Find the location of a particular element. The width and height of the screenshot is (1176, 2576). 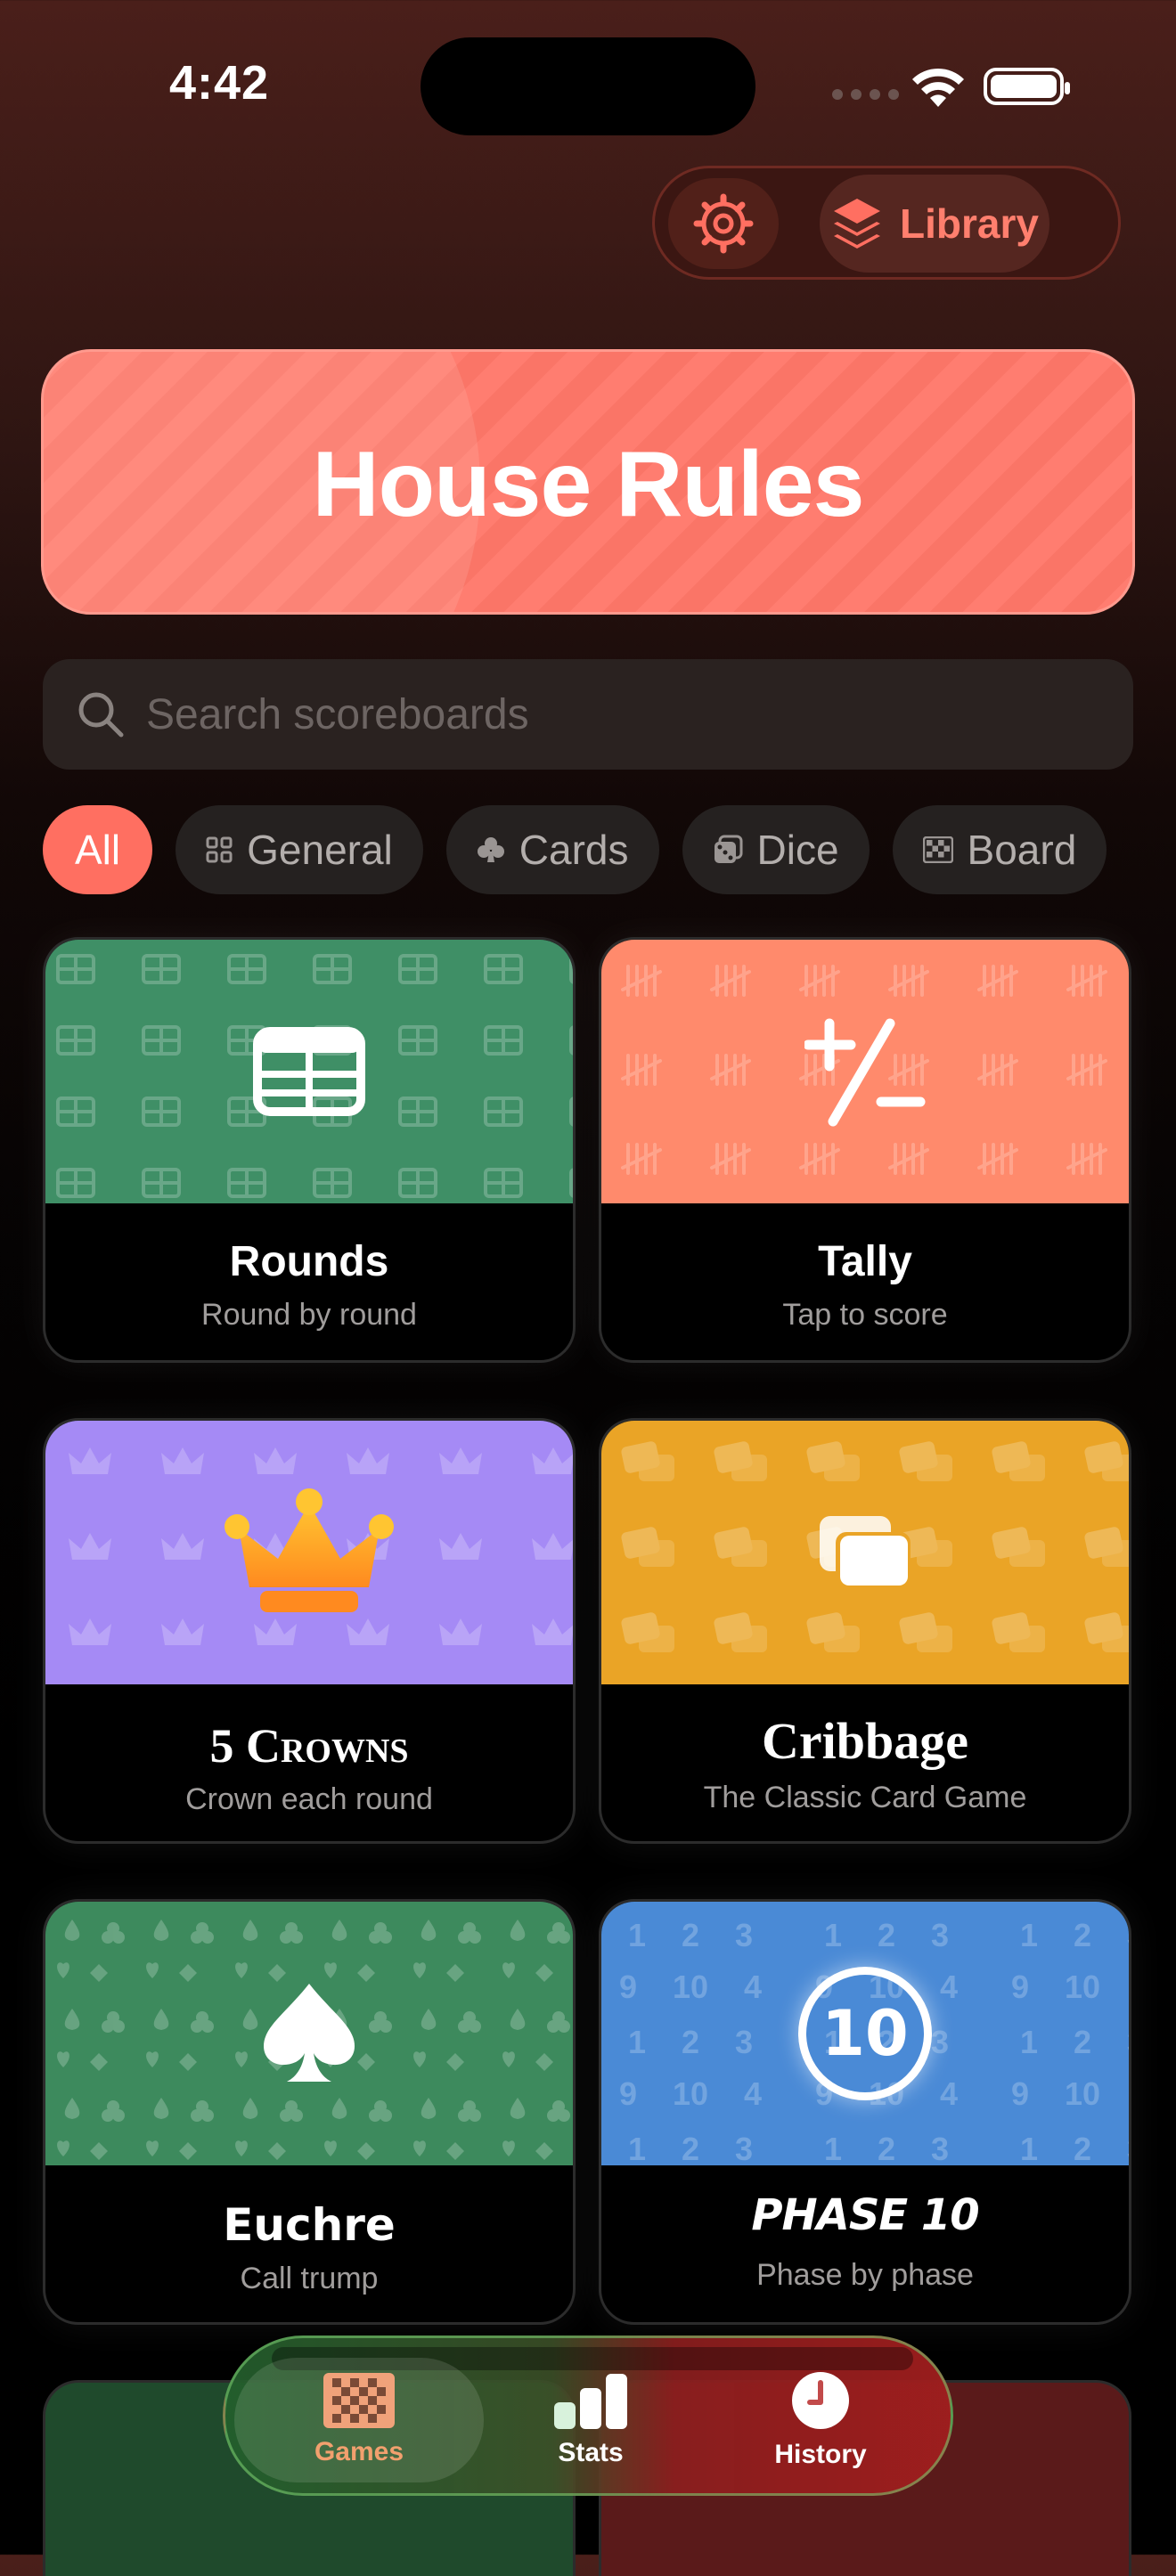

game-subtitle: Crown each round is located at coordinates (309, 1799).